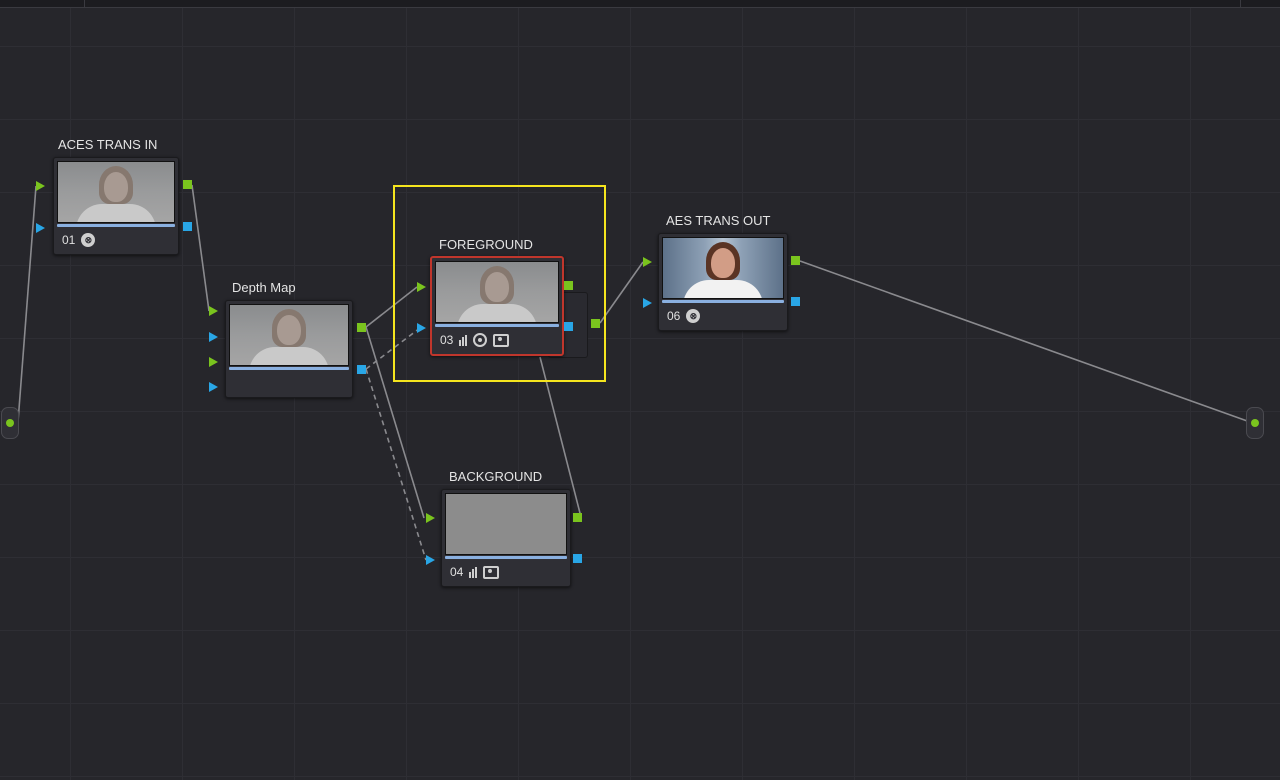 Image resolution: width=1280 pixels, height=780 pixels. I want to click on node-aes-trans-out: 06 ⊗, so click(723, 282).